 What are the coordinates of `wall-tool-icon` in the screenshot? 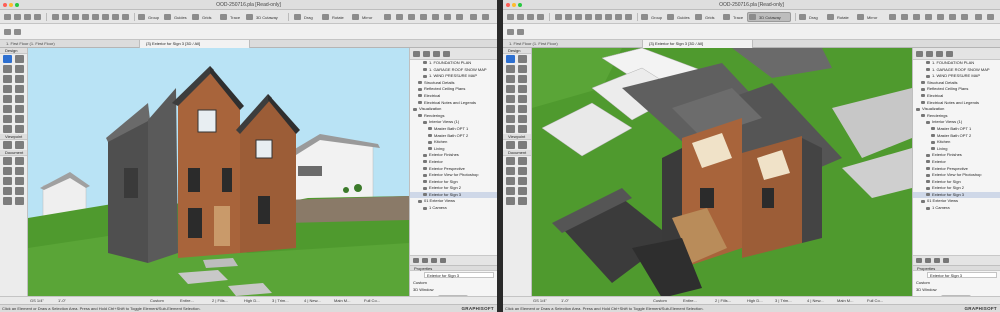 It's located at (7, 69).